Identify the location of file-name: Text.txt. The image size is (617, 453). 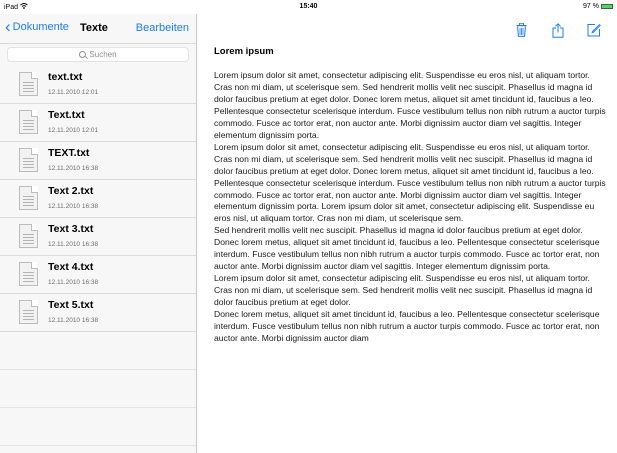
(66, 115).